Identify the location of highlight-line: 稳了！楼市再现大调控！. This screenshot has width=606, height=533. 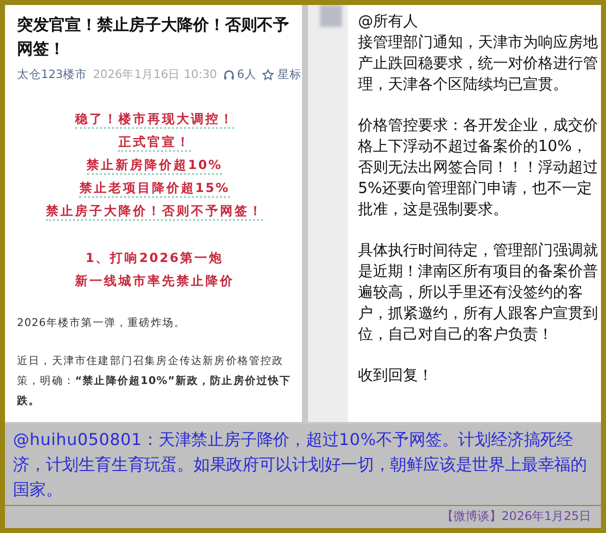
(154, 119).